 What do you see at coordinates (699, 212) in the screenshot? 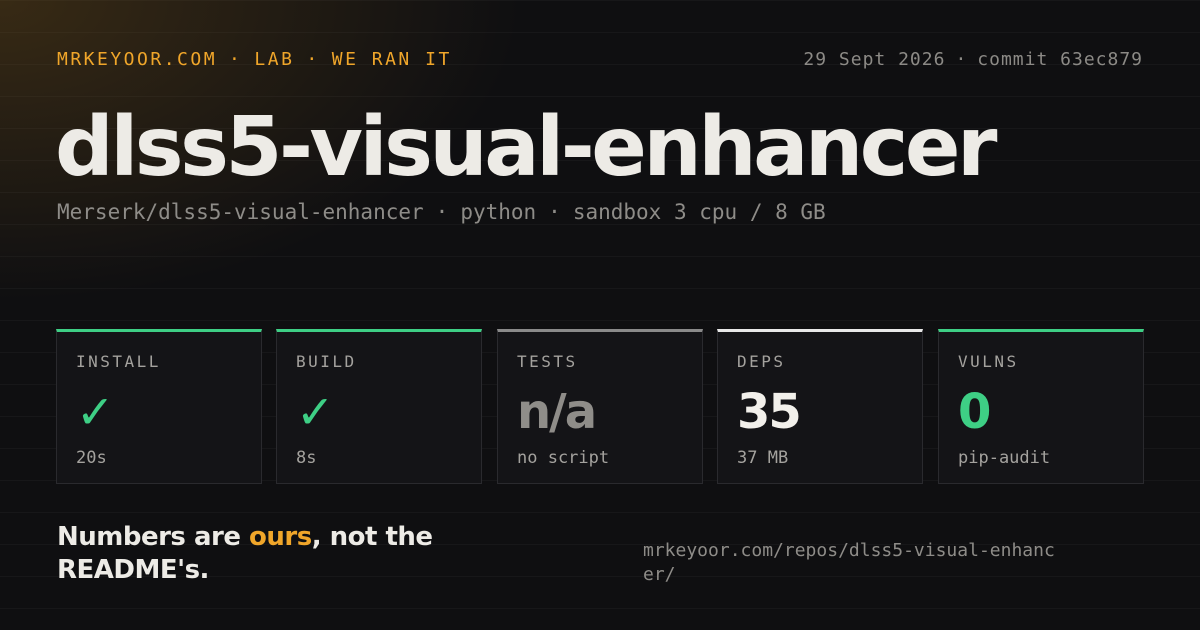
I see `sandbox-spec: sandbox 3 cpu / 8 GB` at bounding box center [699, 212].